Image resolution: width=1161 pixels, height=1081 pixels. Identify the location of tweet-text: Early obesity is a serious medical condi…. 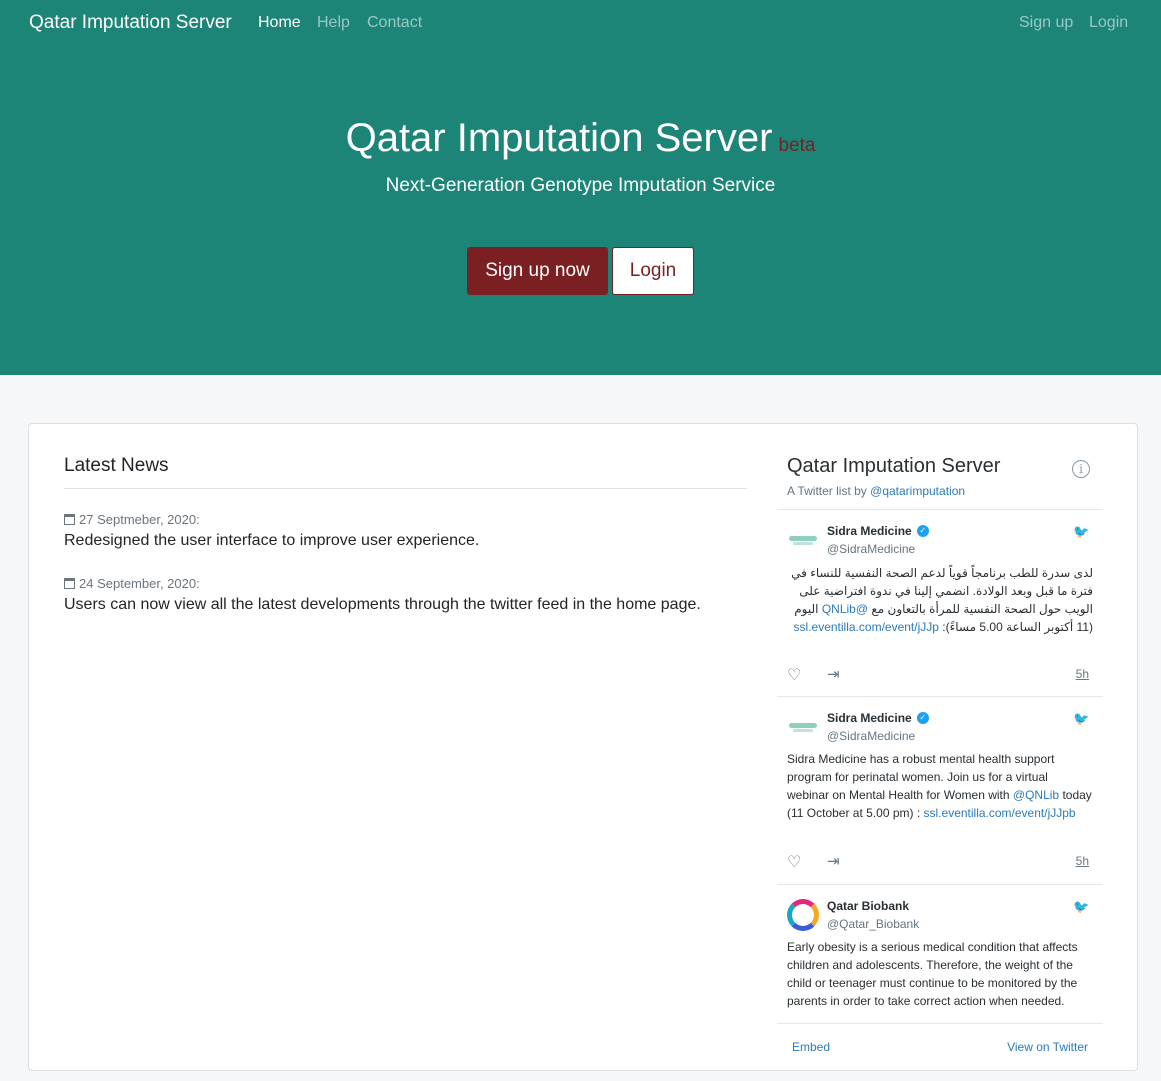
(932, 974).